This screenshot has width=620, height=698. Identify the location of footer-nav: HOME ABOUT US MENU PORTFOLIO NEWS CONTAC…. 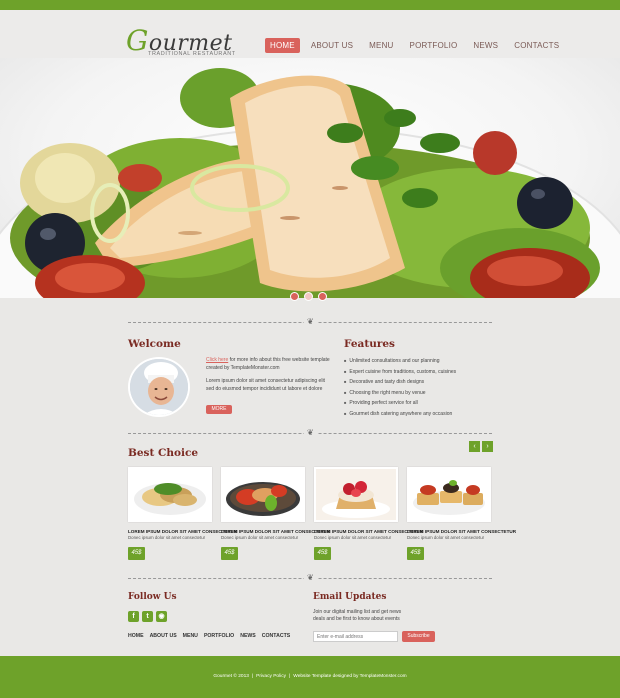
(209, 636).